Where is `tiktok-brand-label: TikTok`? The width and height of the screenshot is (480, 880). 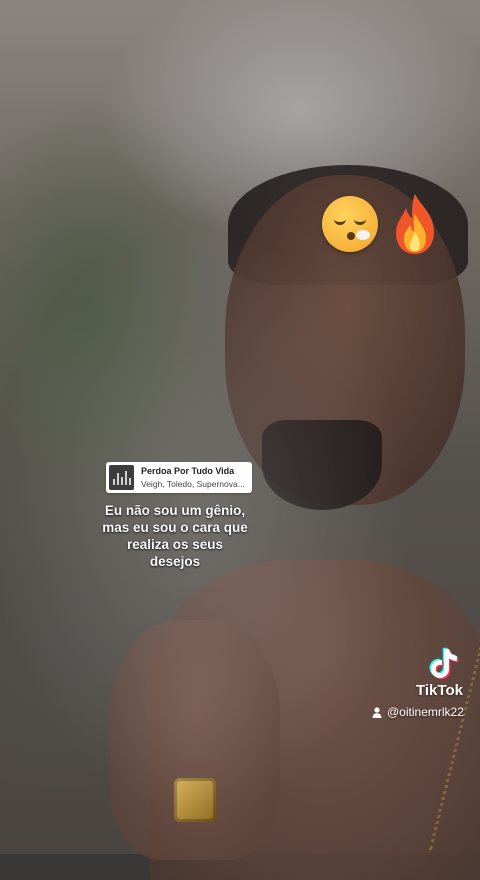
tiktok-brand-label: TikTok is located at coordinates (439, 690).